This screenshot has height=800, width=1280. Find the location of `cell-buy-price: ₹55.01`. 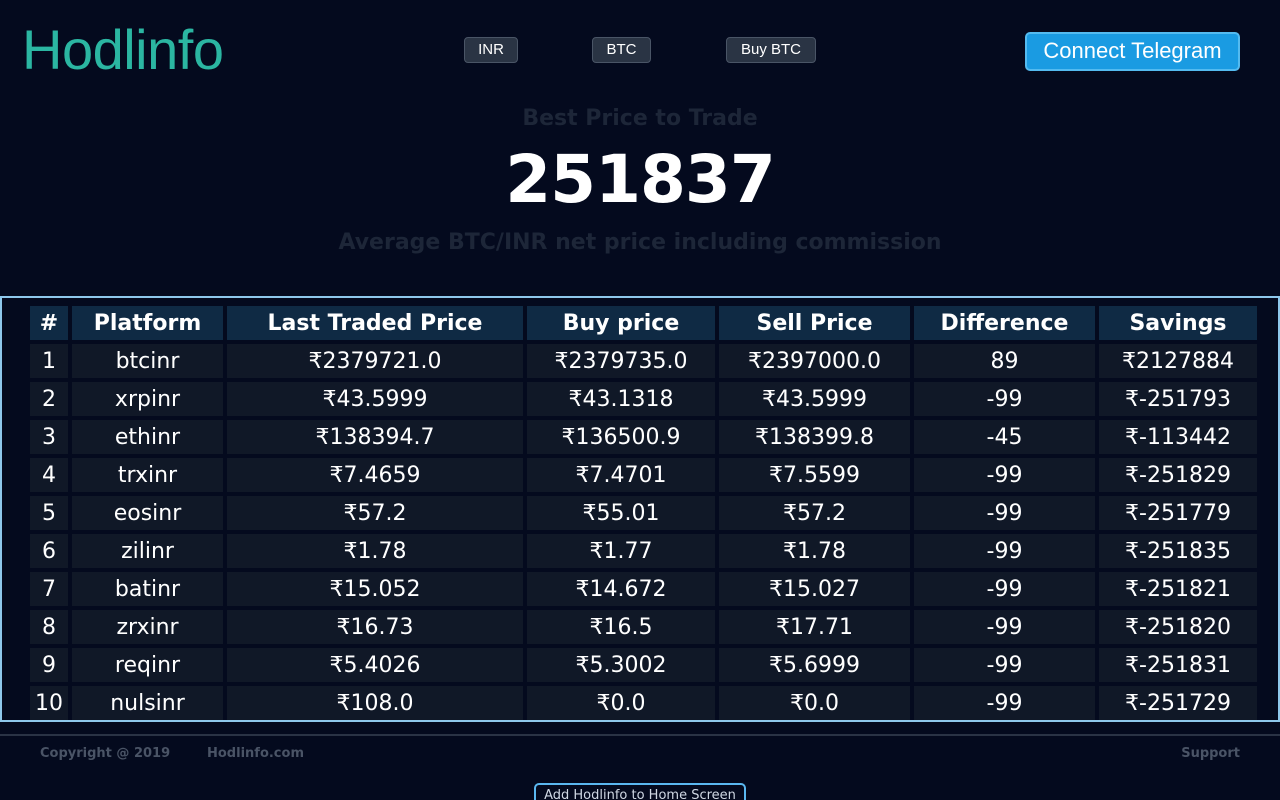

cell-buy-price: ₹55.01 is located at coordinates (621, 513).